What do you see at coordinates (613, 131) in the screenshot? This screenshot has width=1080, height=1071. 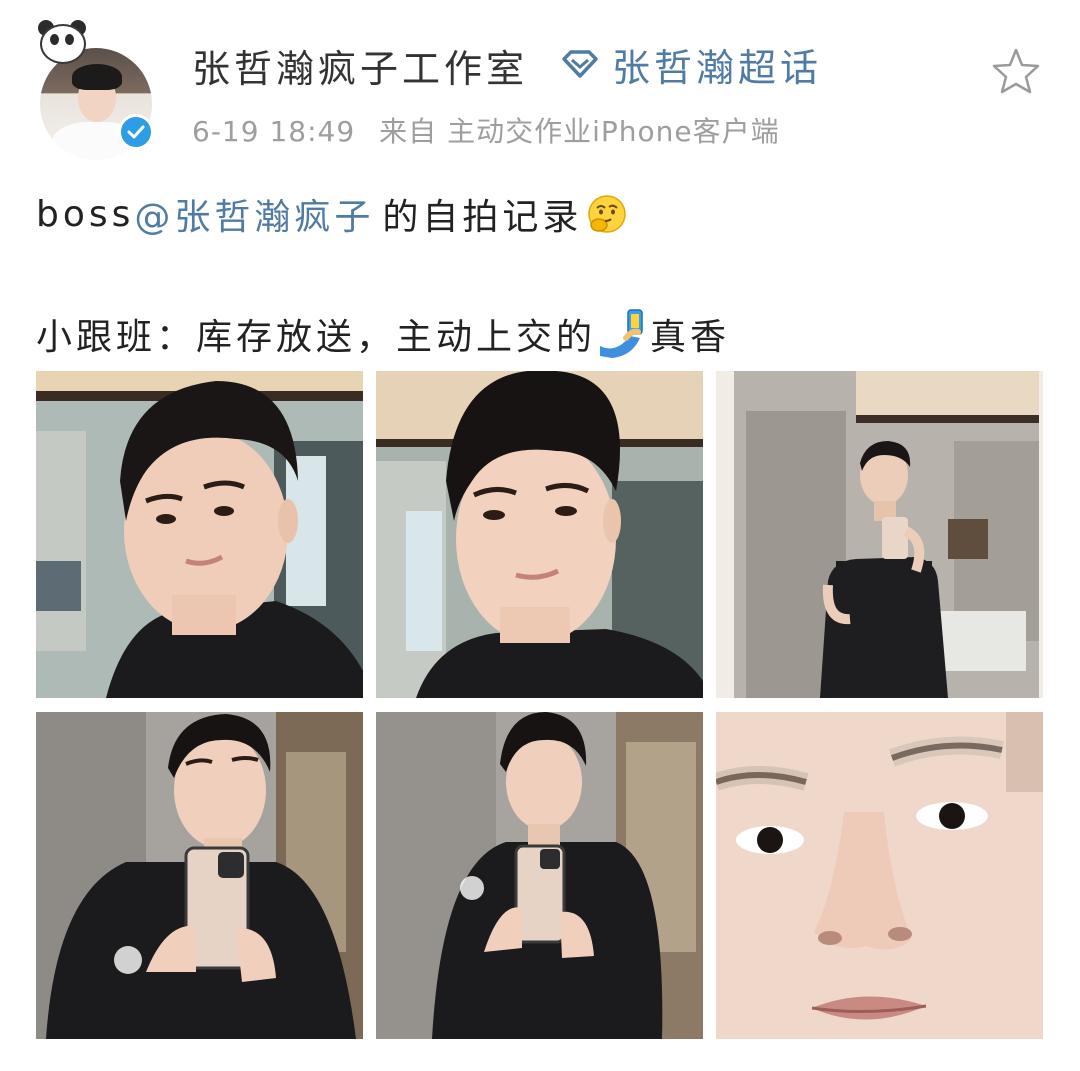 I see `source-client: 主动交作业iPhone客户端` at bounding box center [613, 131].